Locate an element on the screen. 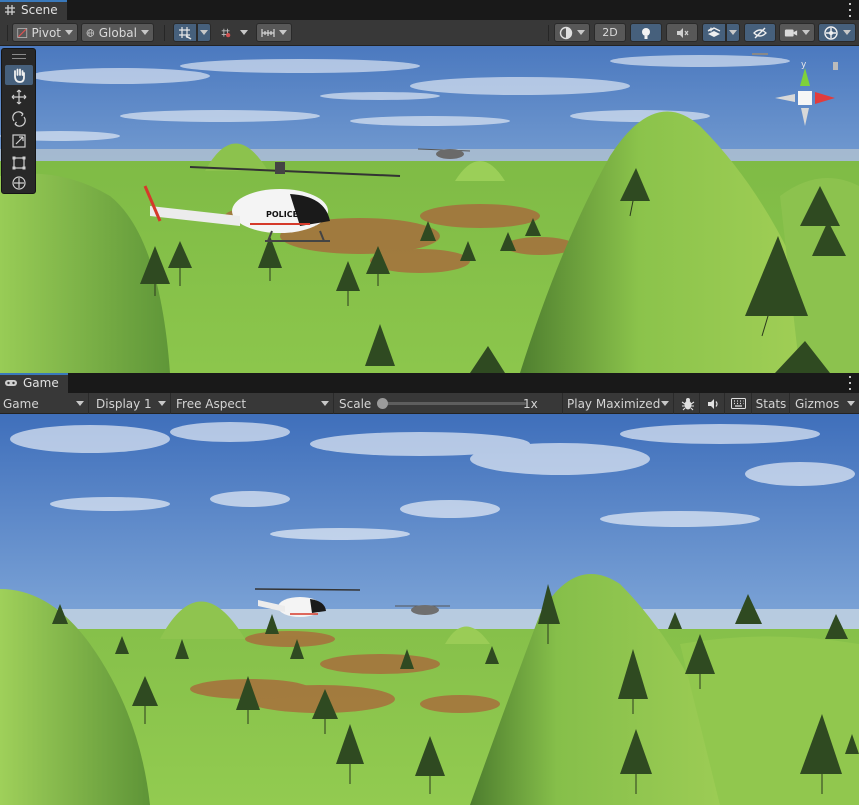 This screenshot has height=805, width=859. increment-snap-toggle is located at coordinates (226, 32).